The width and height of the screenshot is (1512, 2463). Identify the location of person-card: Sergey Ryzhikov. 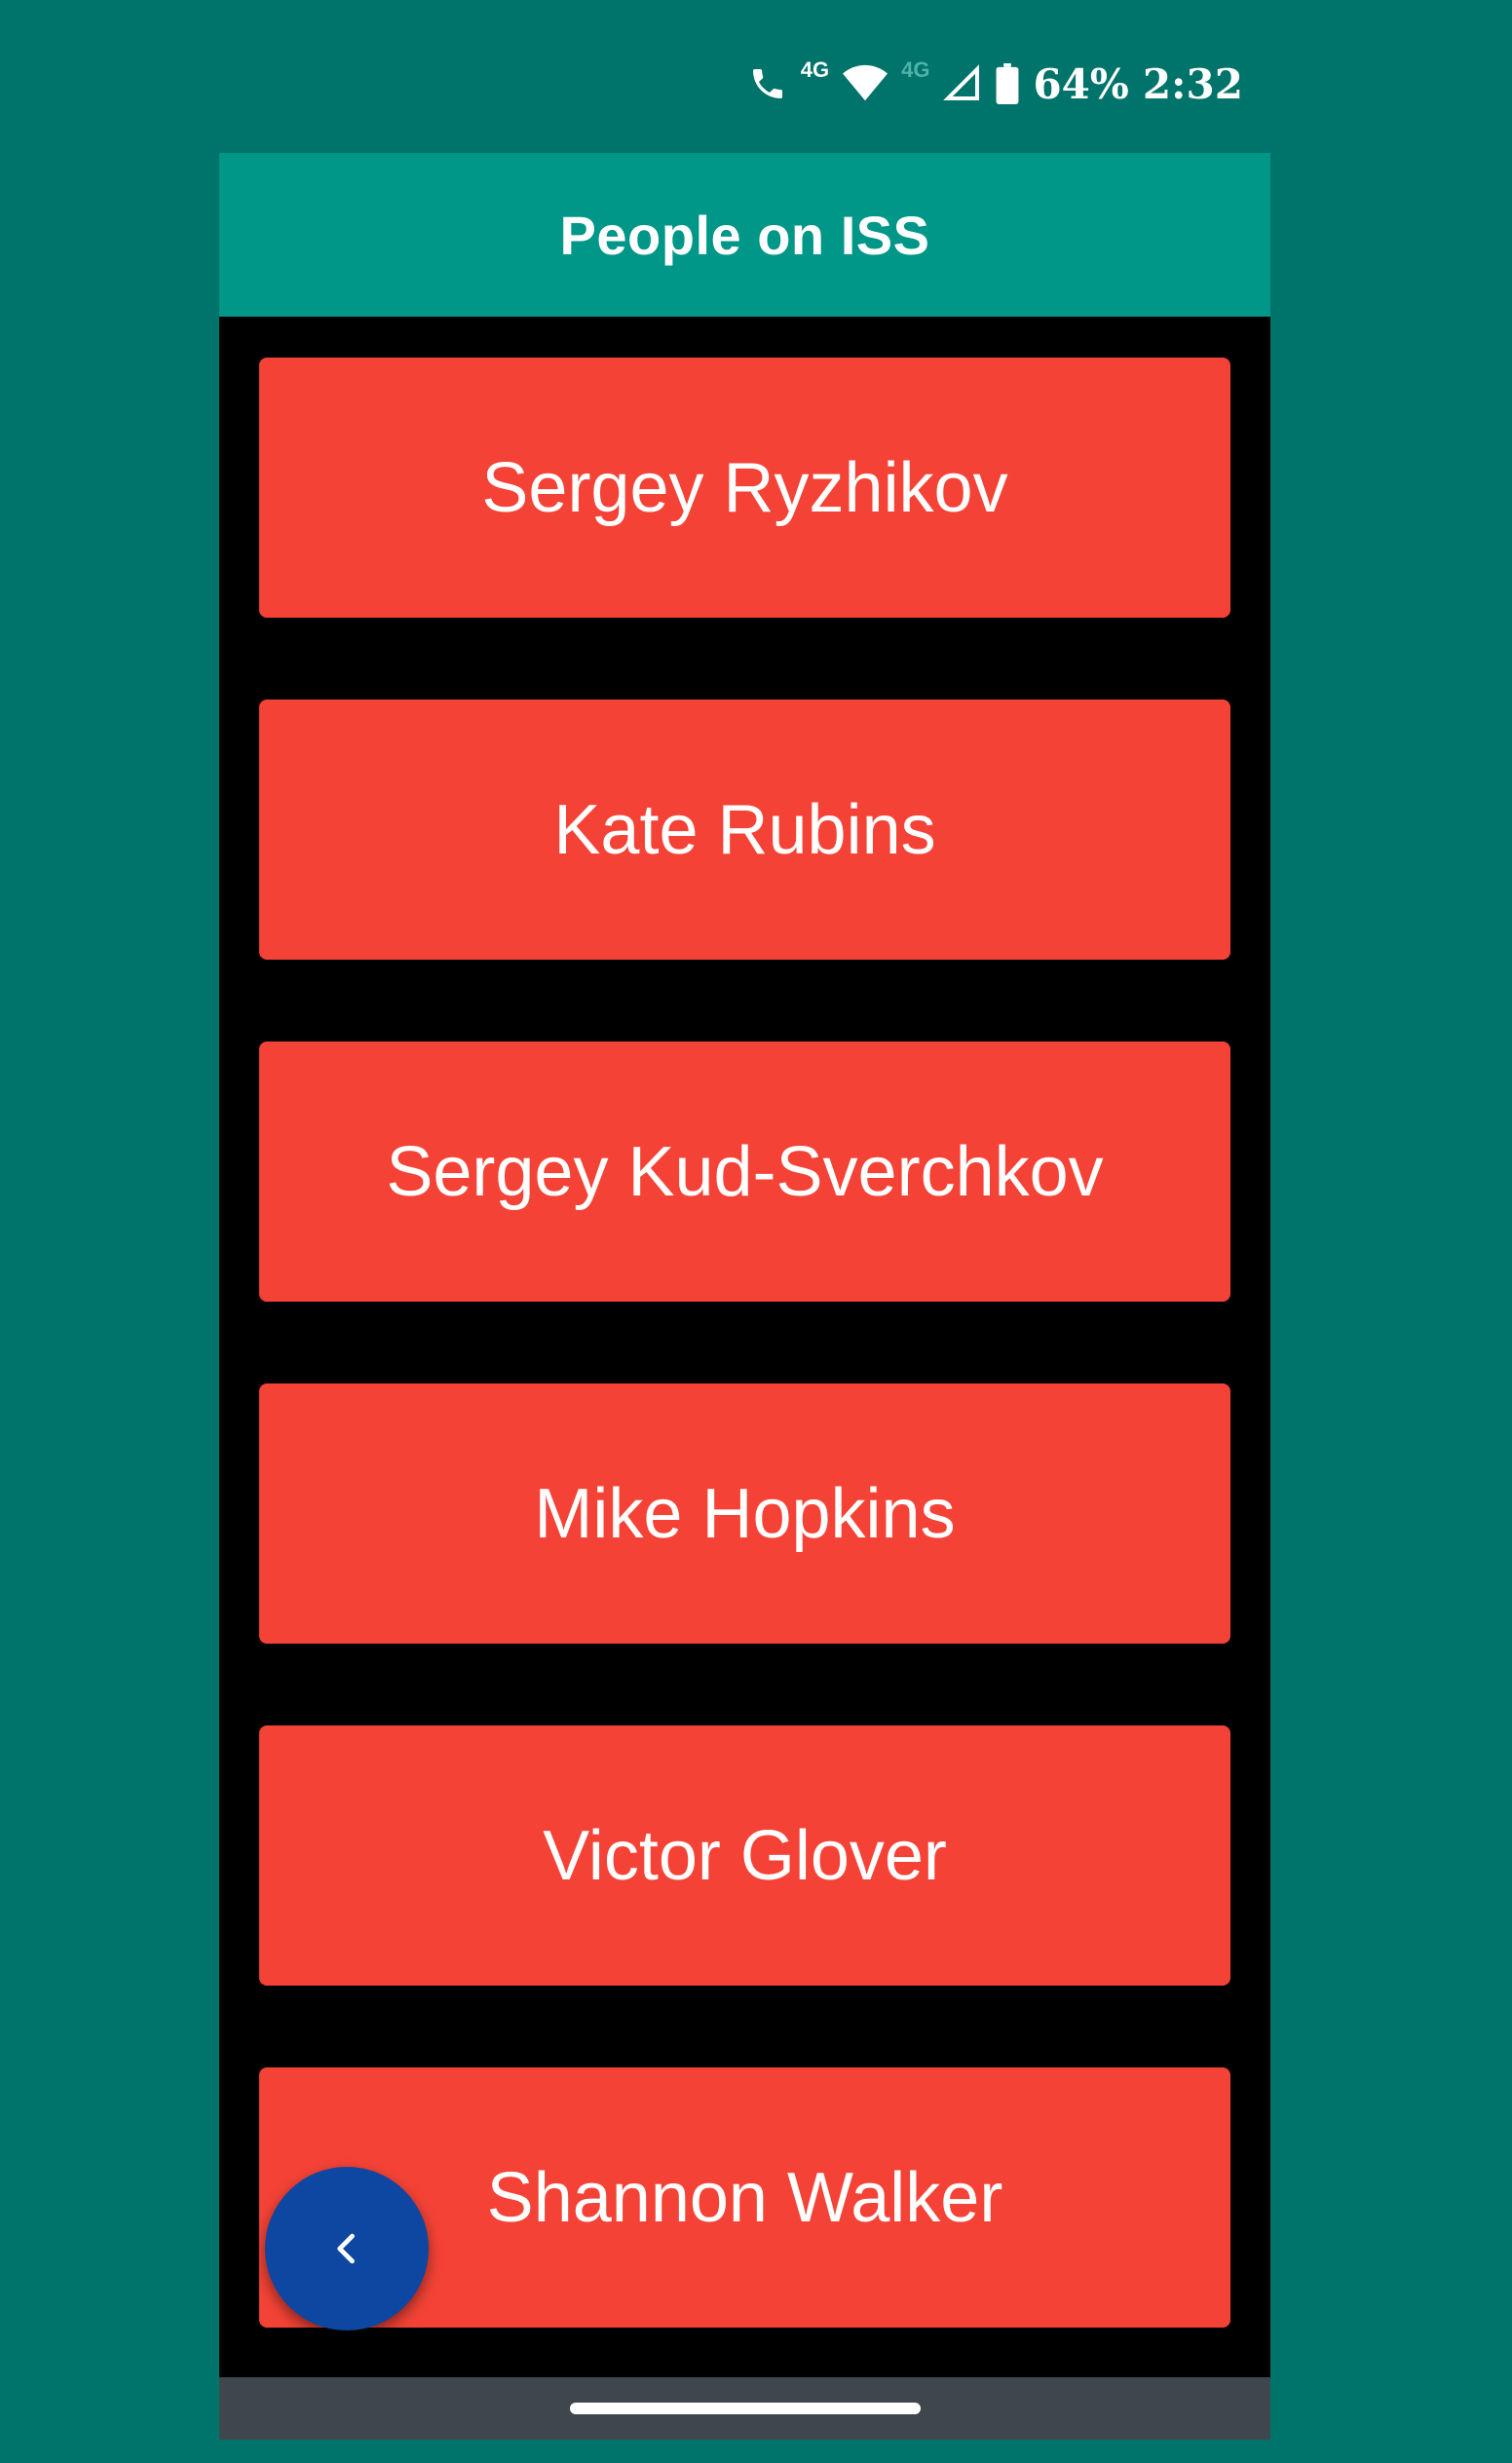
(744, 488).